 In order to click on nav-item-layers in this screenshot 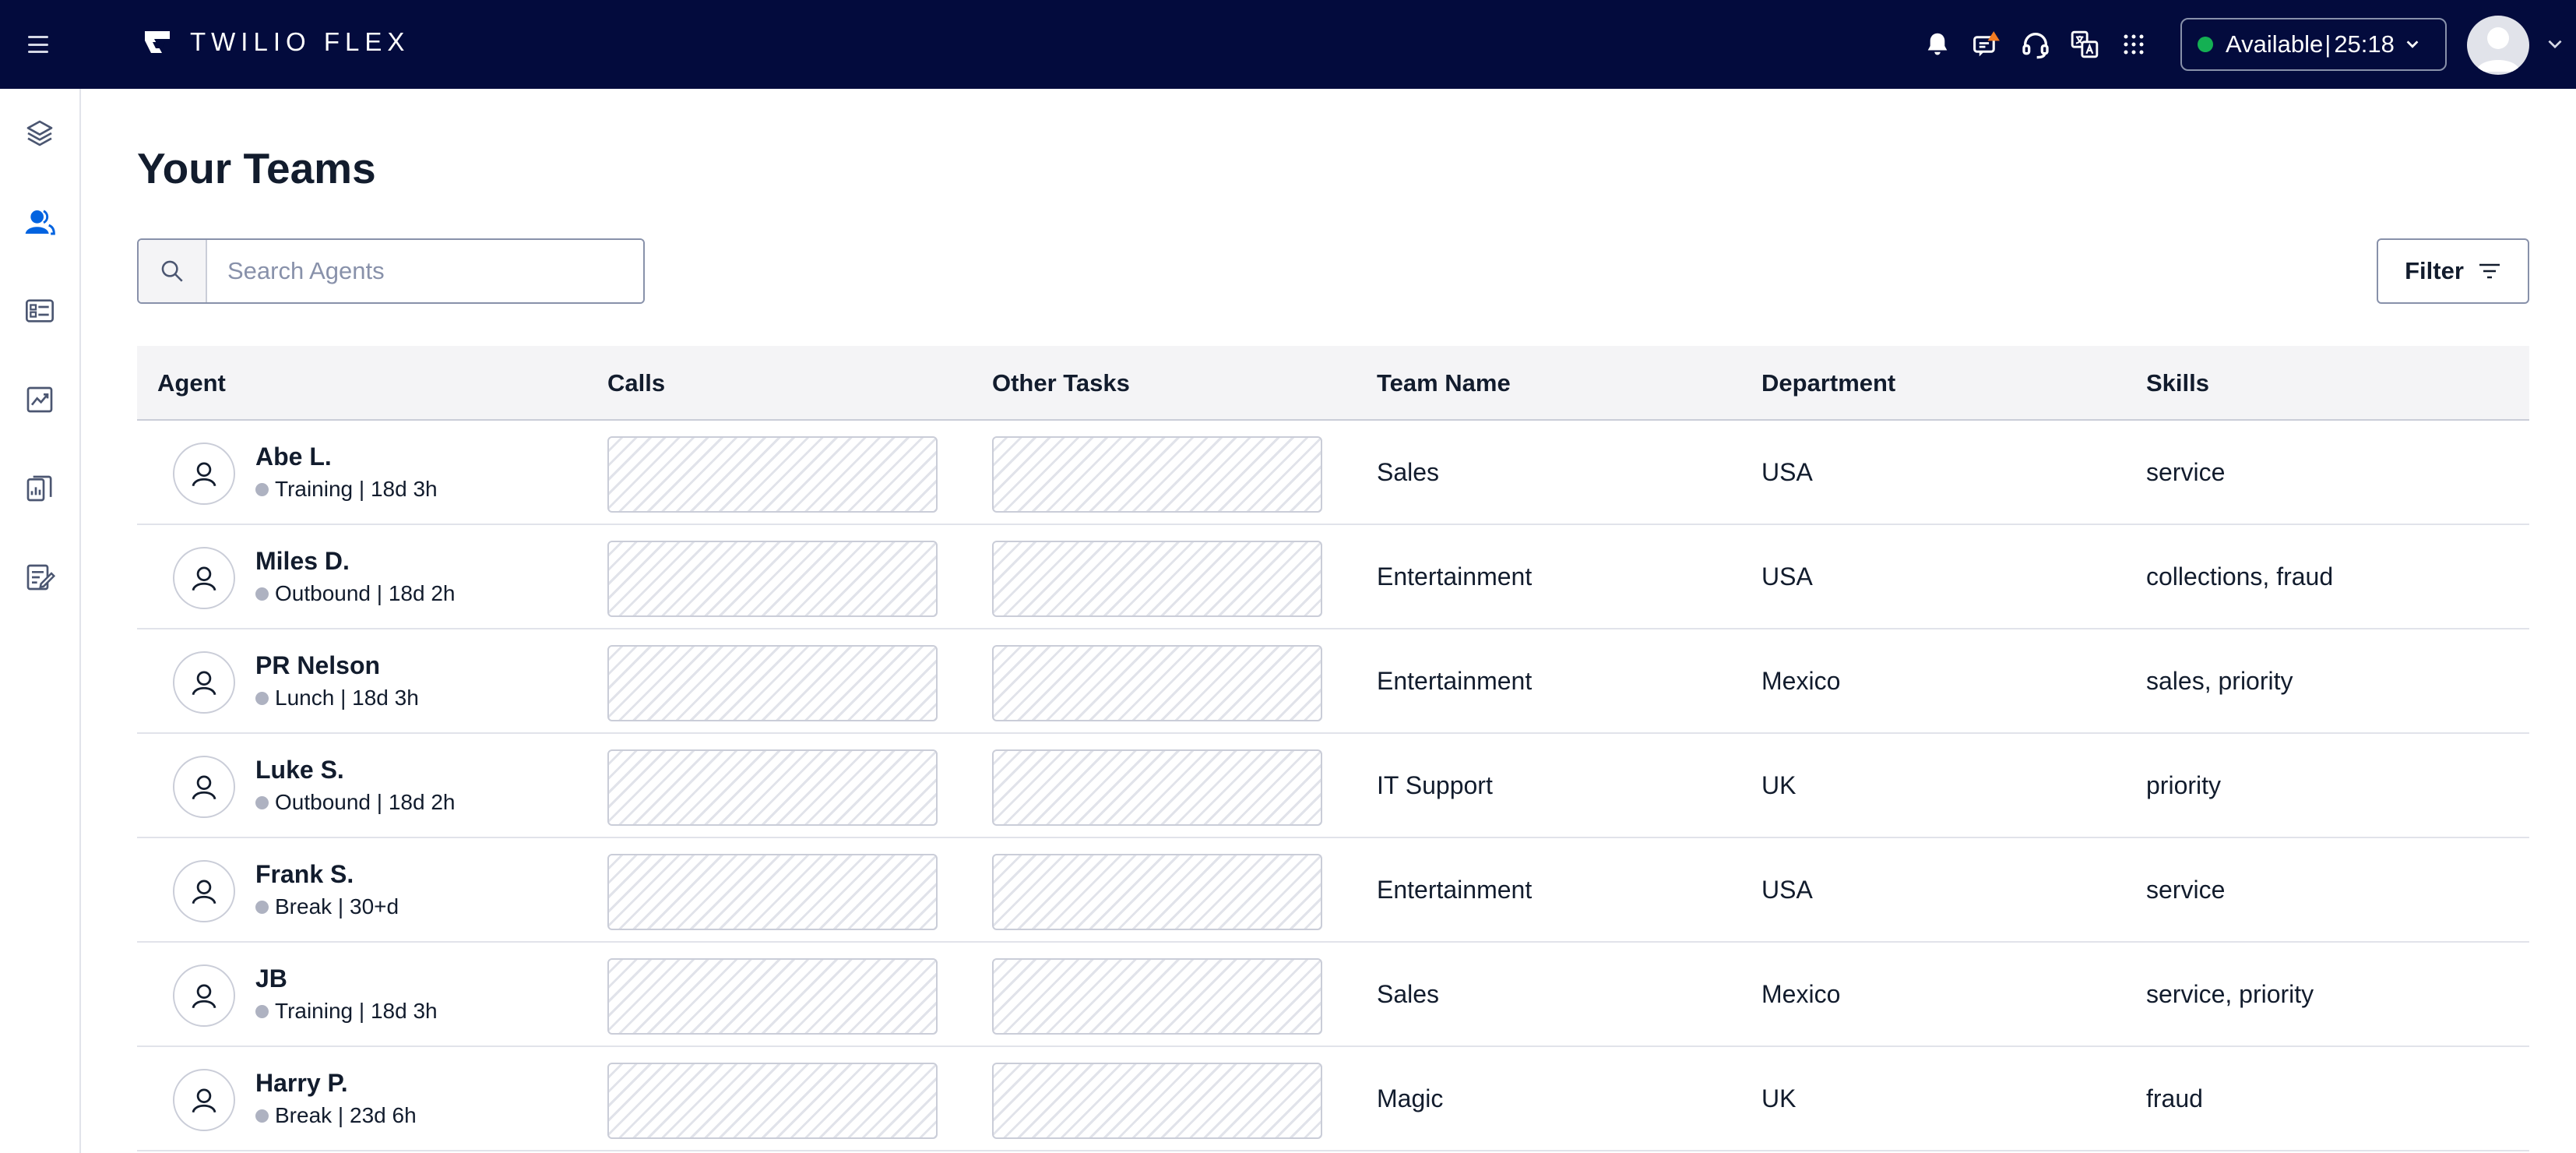, I will do `click(39, 133)`.